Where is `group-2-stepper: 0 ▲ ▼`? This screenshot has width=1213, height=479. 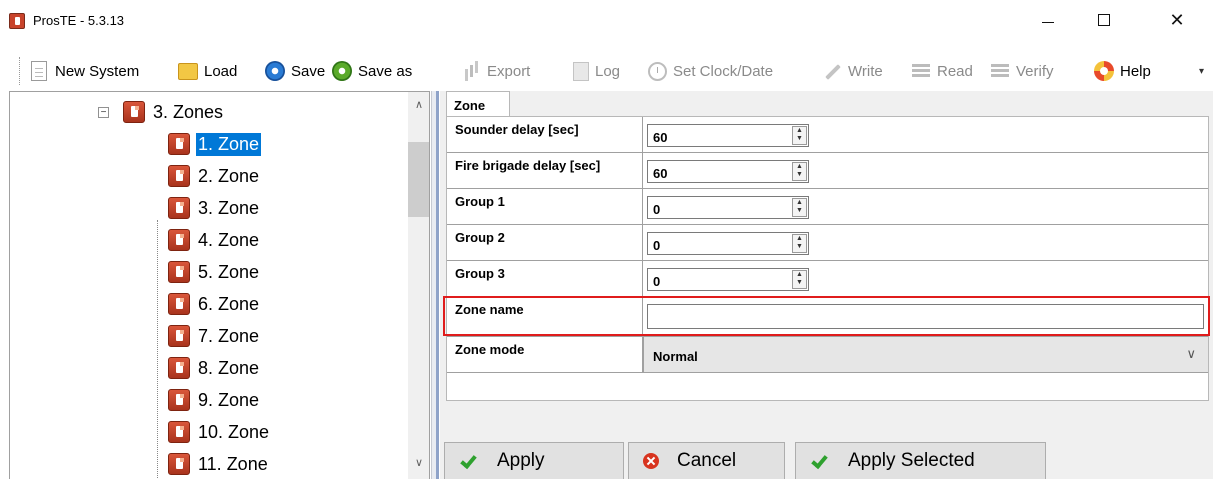 group-2-stepper: 0 ▲ ▼ is located at coordinates (728, 243).